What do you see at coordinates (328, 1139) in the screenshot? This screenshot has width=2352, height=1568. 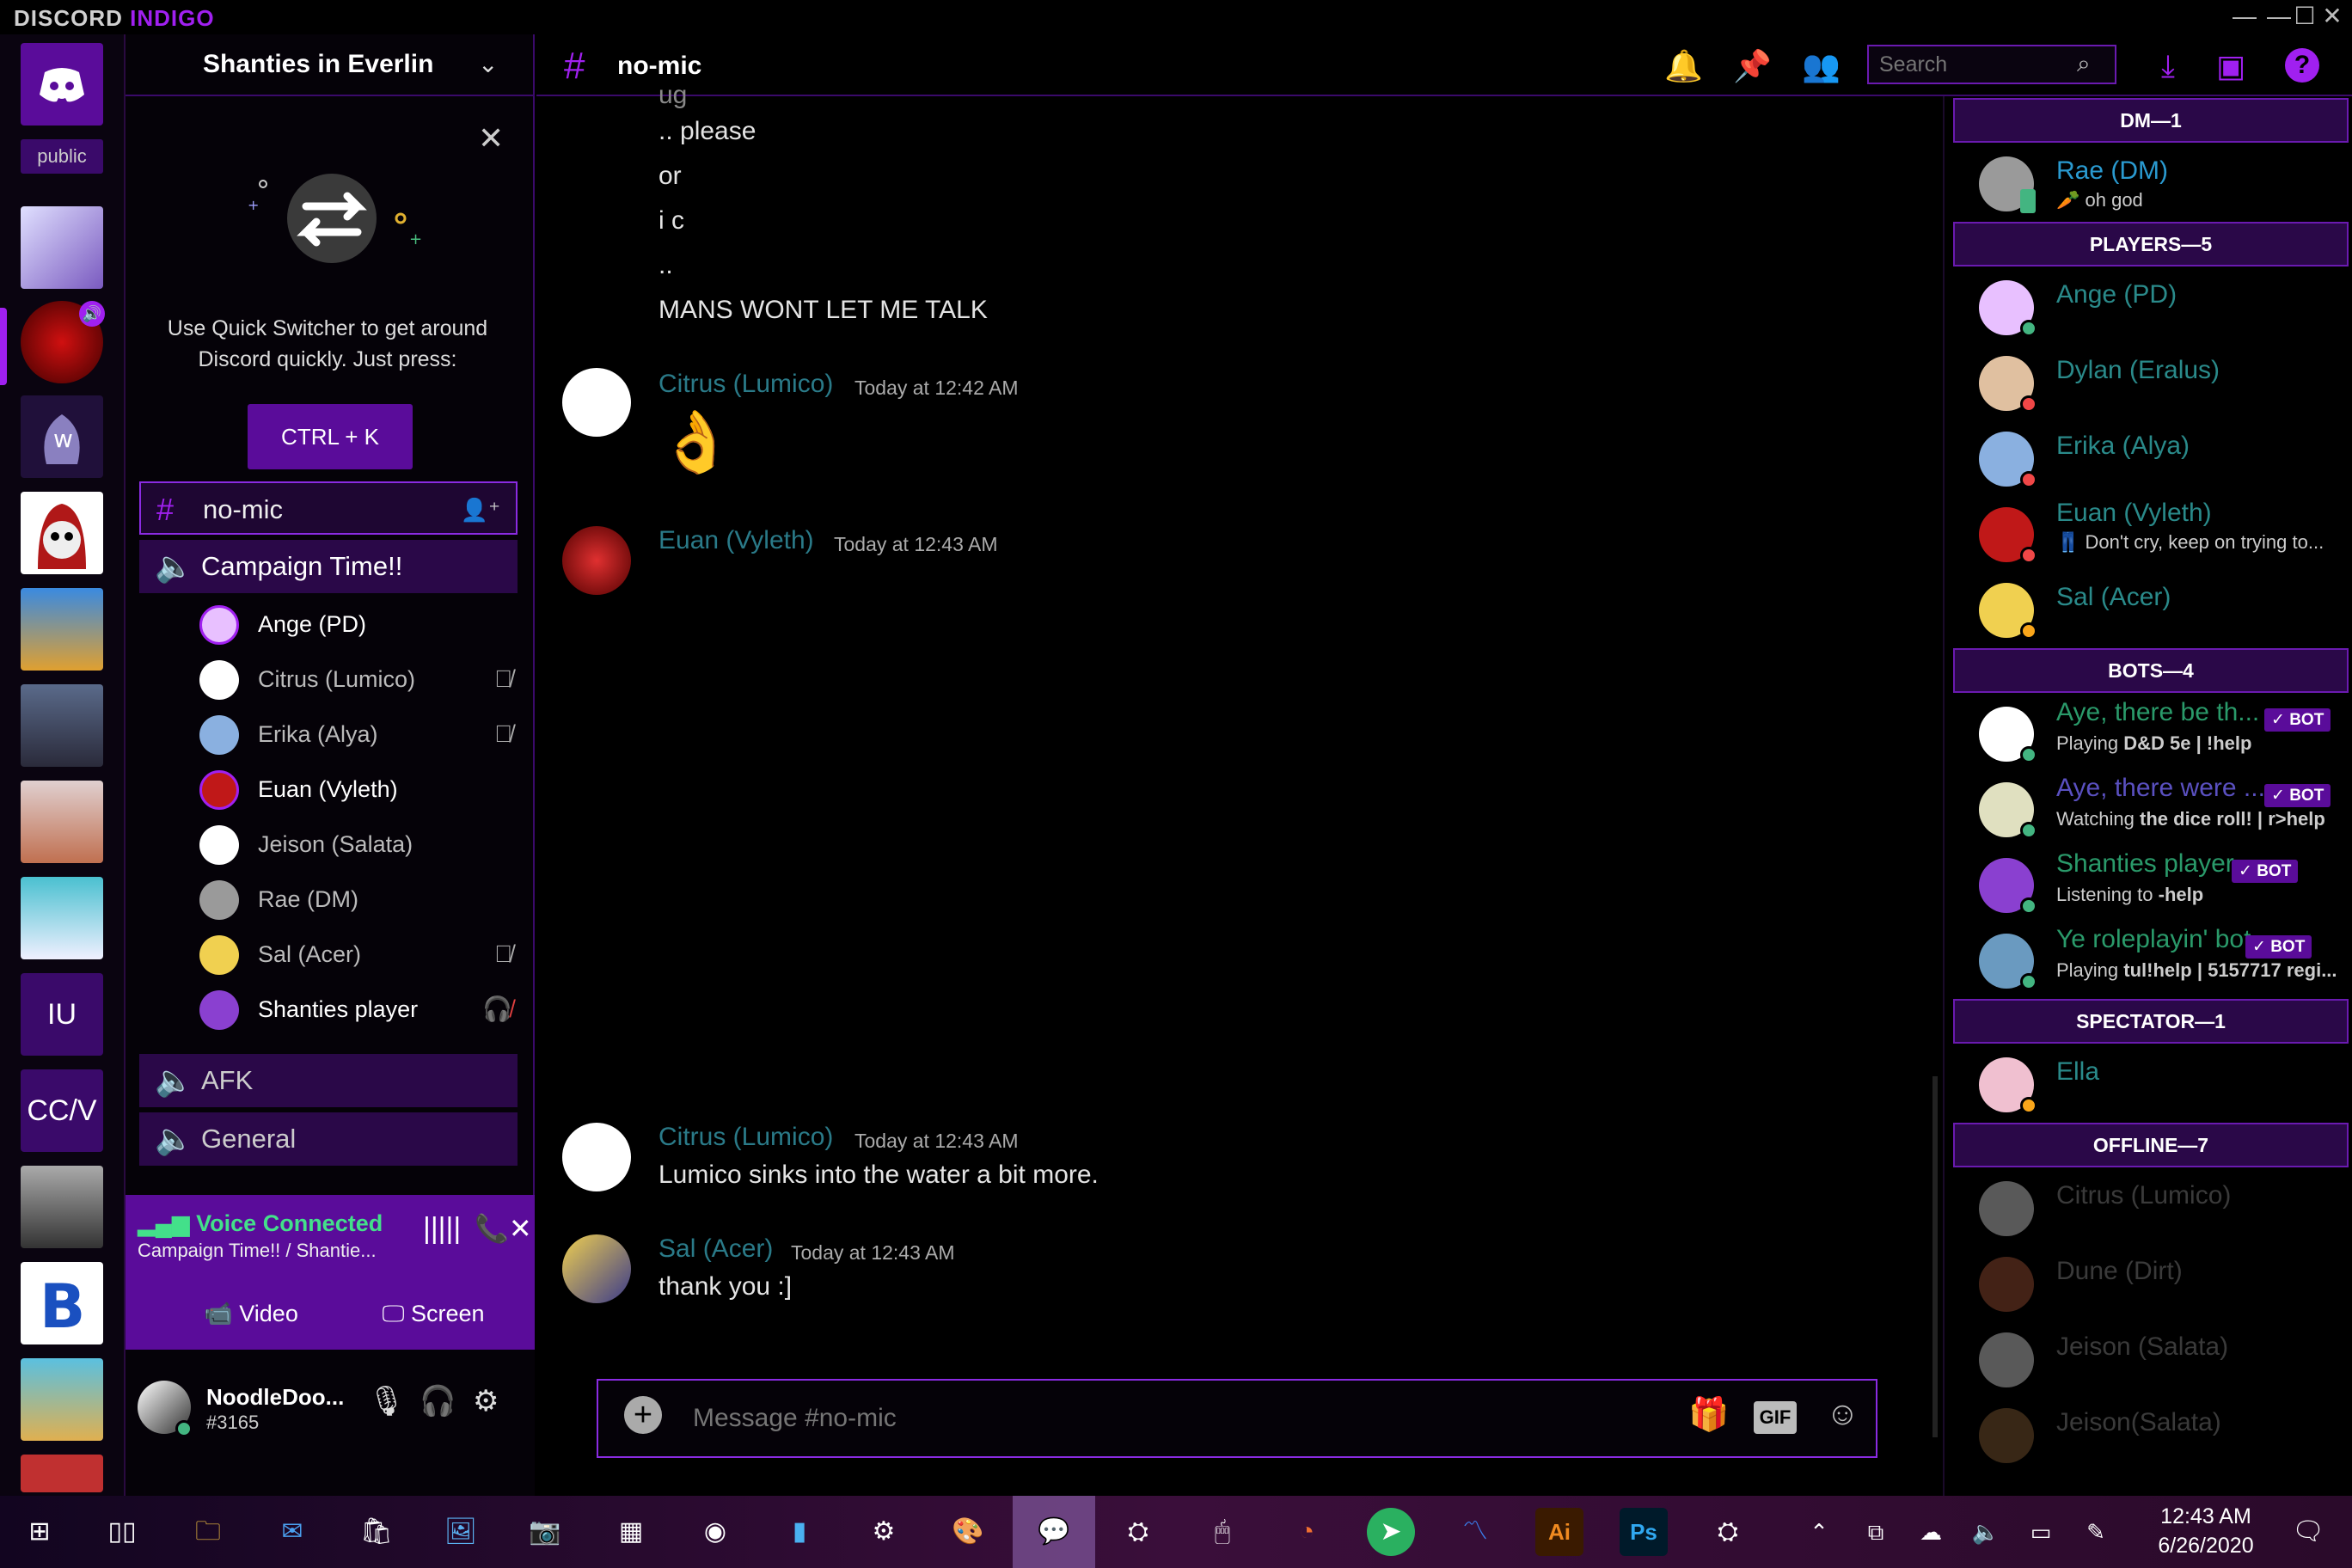 I see `voice-channel-general: 🔈 General` at bounding box center [328, 1139].